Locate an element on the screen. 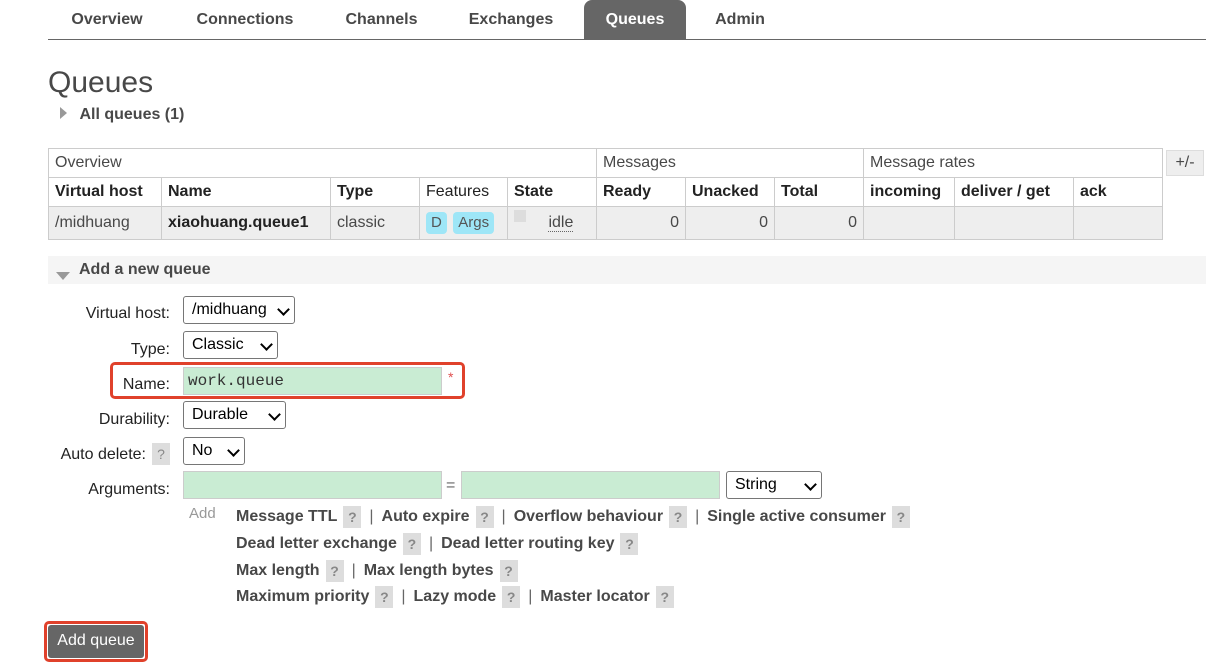 Image resolution: width=1206 pixels, height=666 pixels. auto-delete-value: No is located at coordinates (202, 450).